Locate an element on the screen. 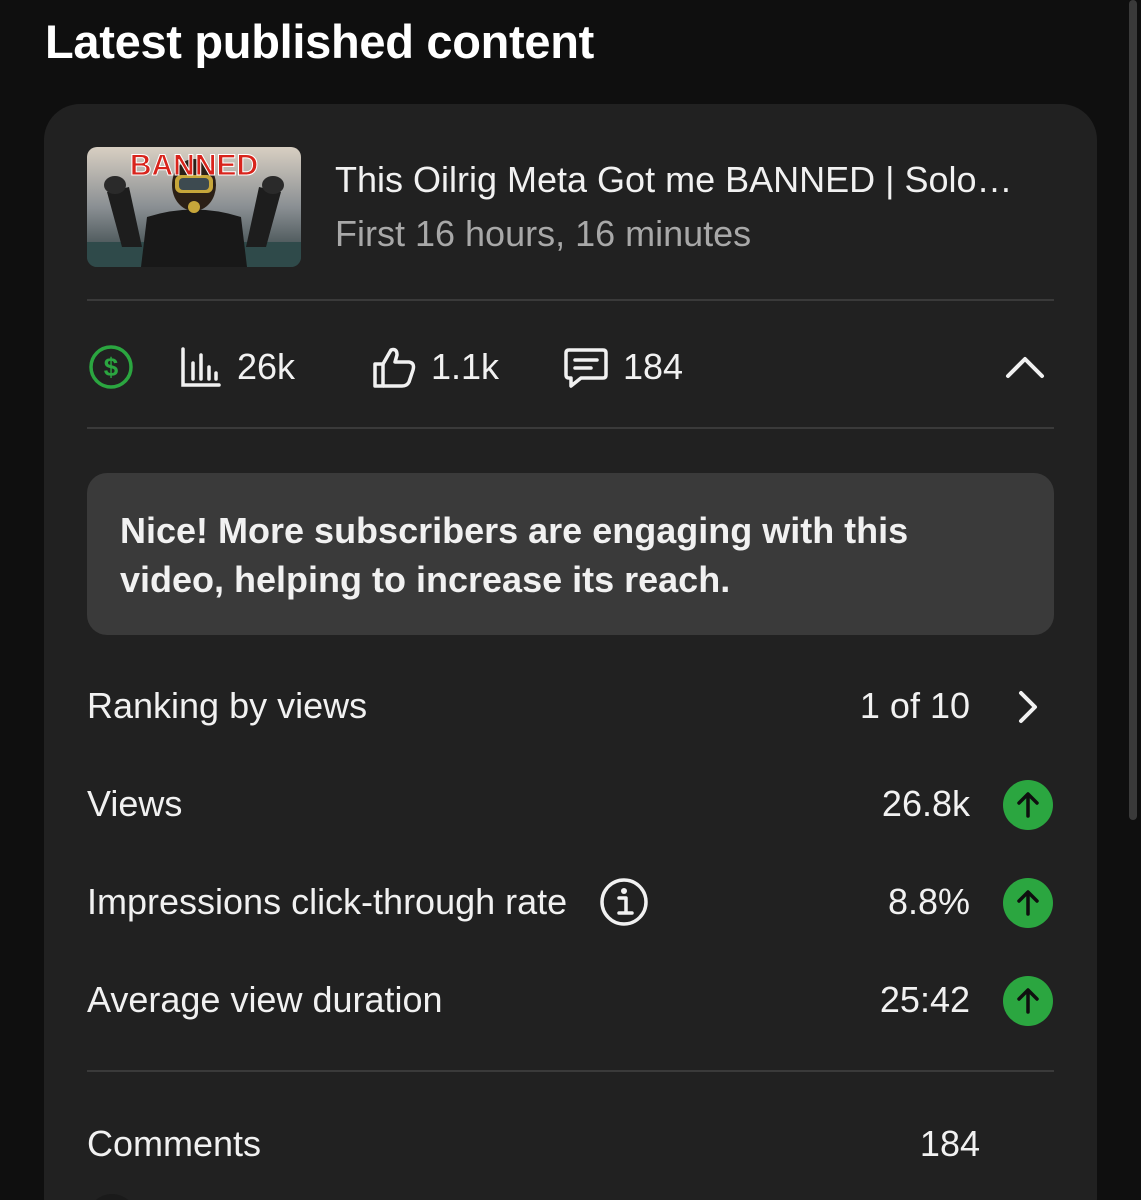  metric-value: 25:42 is located at coordinates (924, 999).